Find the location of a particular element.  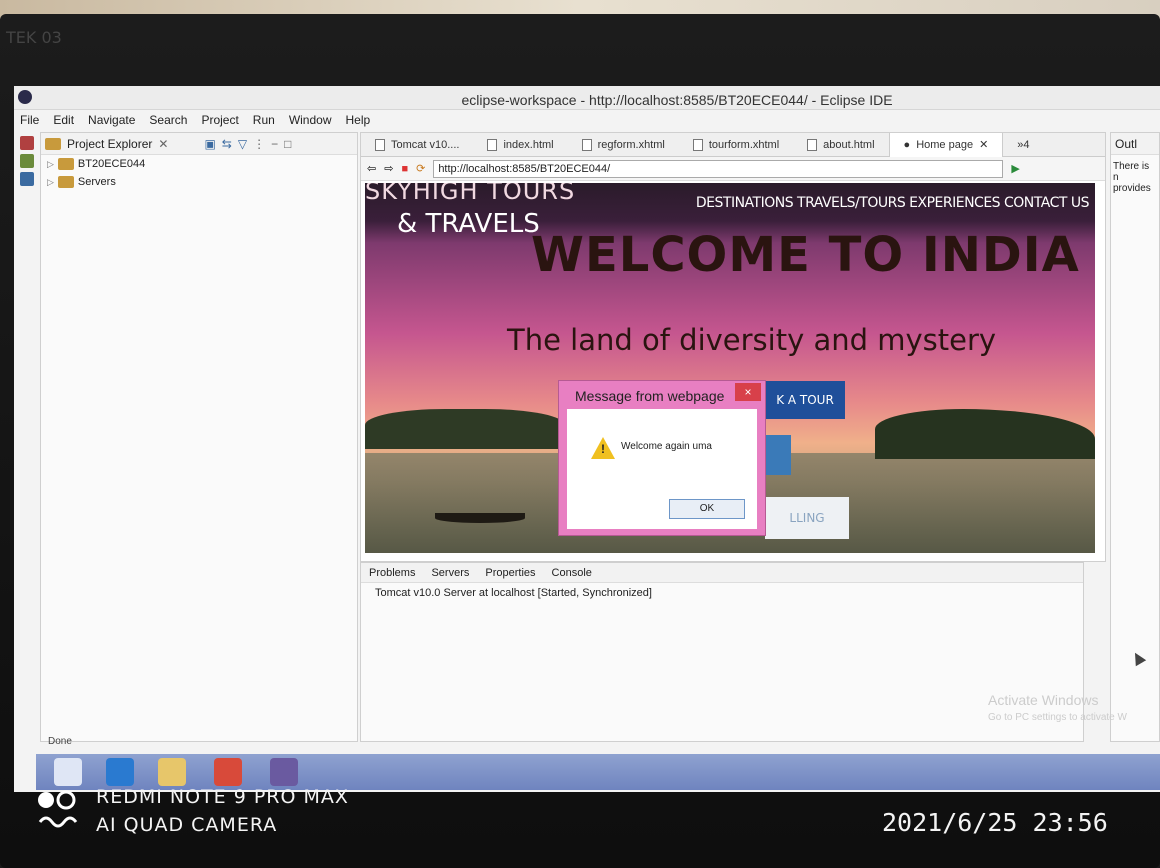

url-input: http://localhost:8585/BT20ECE044/ is located at coordinates (718, 168).